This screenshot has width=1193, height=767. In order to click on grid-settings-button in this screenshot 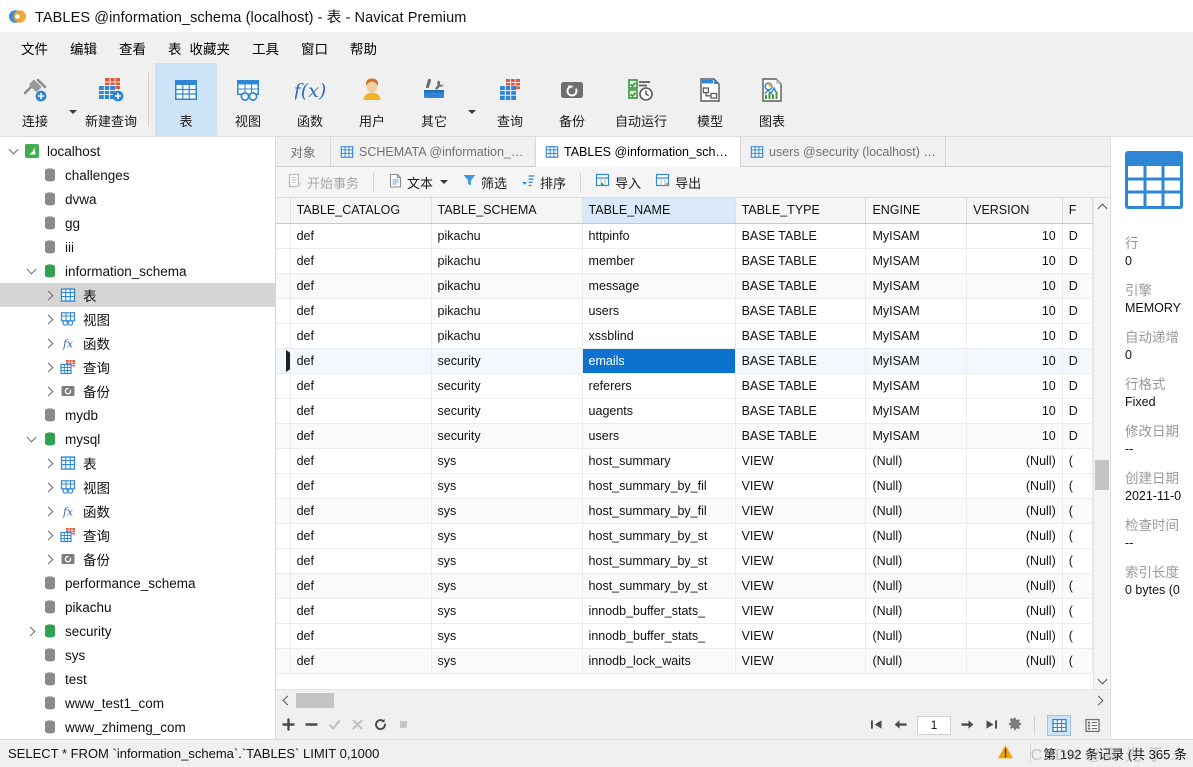, I will do `click(1015, 725)`.